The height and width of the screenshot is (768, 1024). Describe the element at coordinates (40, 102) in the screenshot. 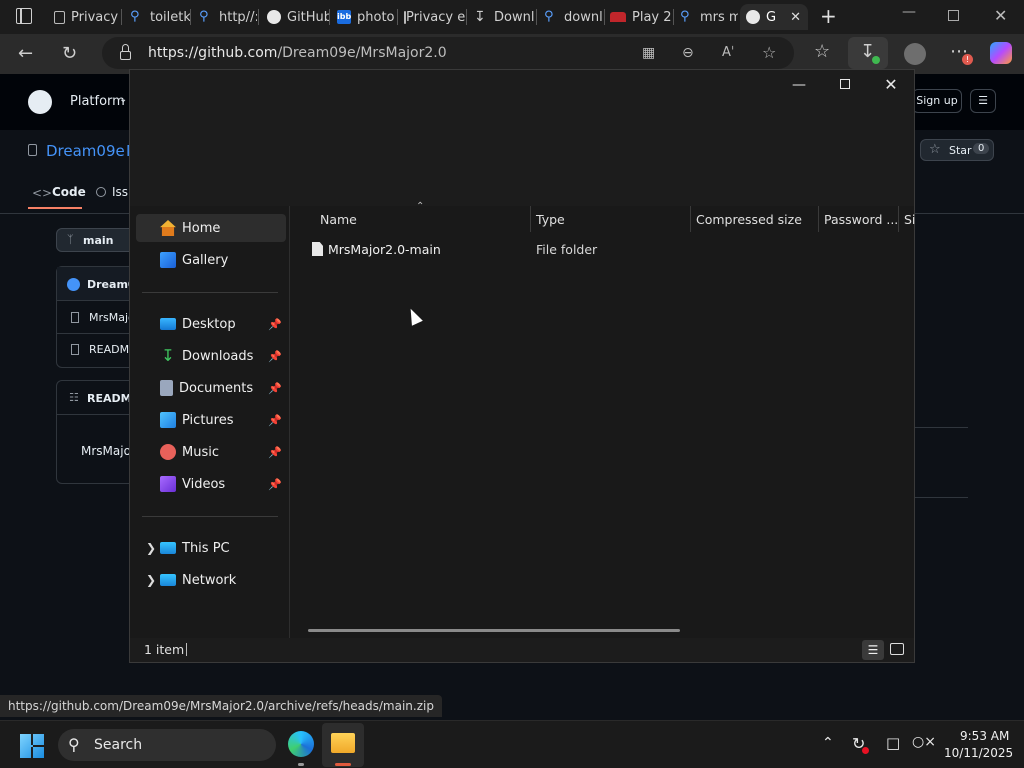

I see `github-logo-icon` at that location.